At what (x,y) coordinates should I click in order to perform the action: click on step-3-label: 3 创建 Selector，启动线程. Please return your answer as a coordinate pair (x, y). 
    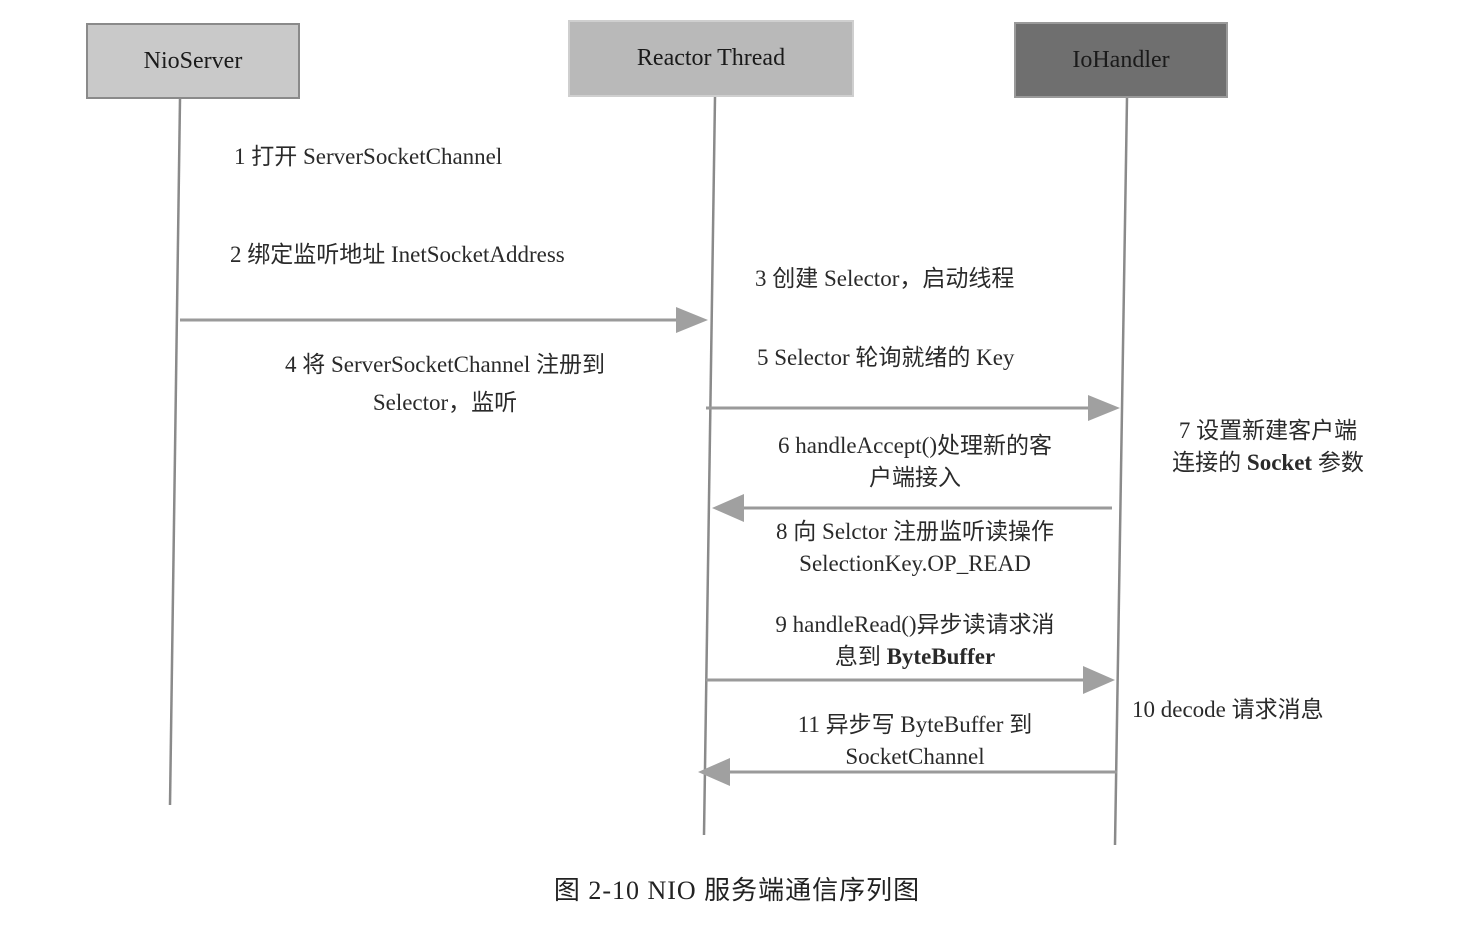
    Looking at the image, I should click on (885, 278).